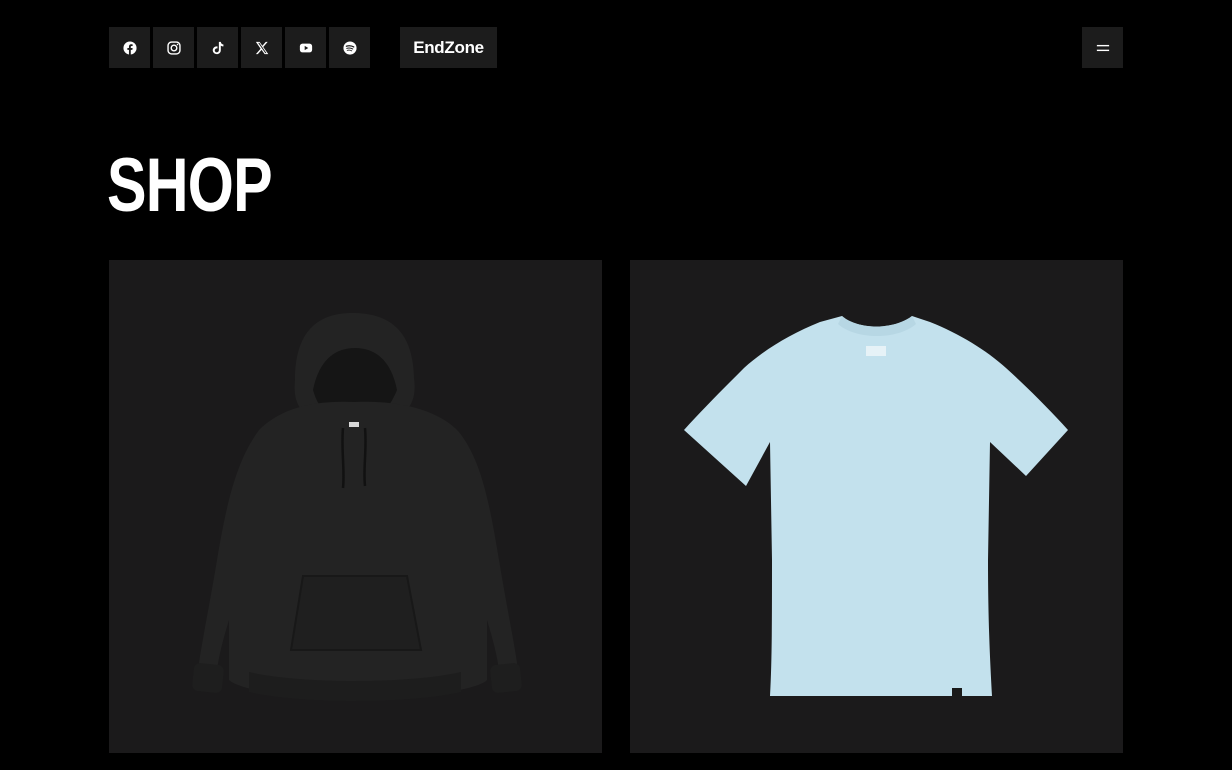  I want to click on youtube-icon, so click(305, 47).